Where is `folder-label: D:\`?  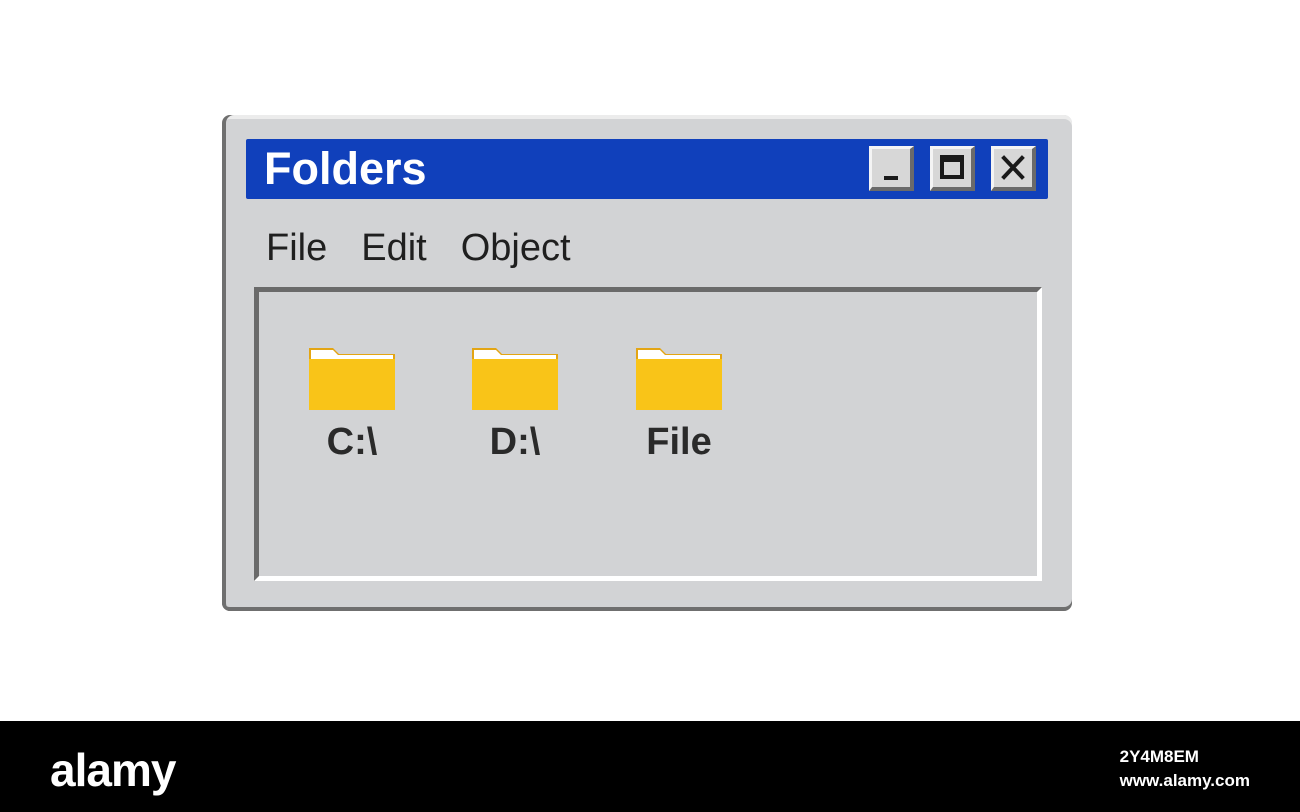
folder-label: D:\ is located at coordinates (515, 442).